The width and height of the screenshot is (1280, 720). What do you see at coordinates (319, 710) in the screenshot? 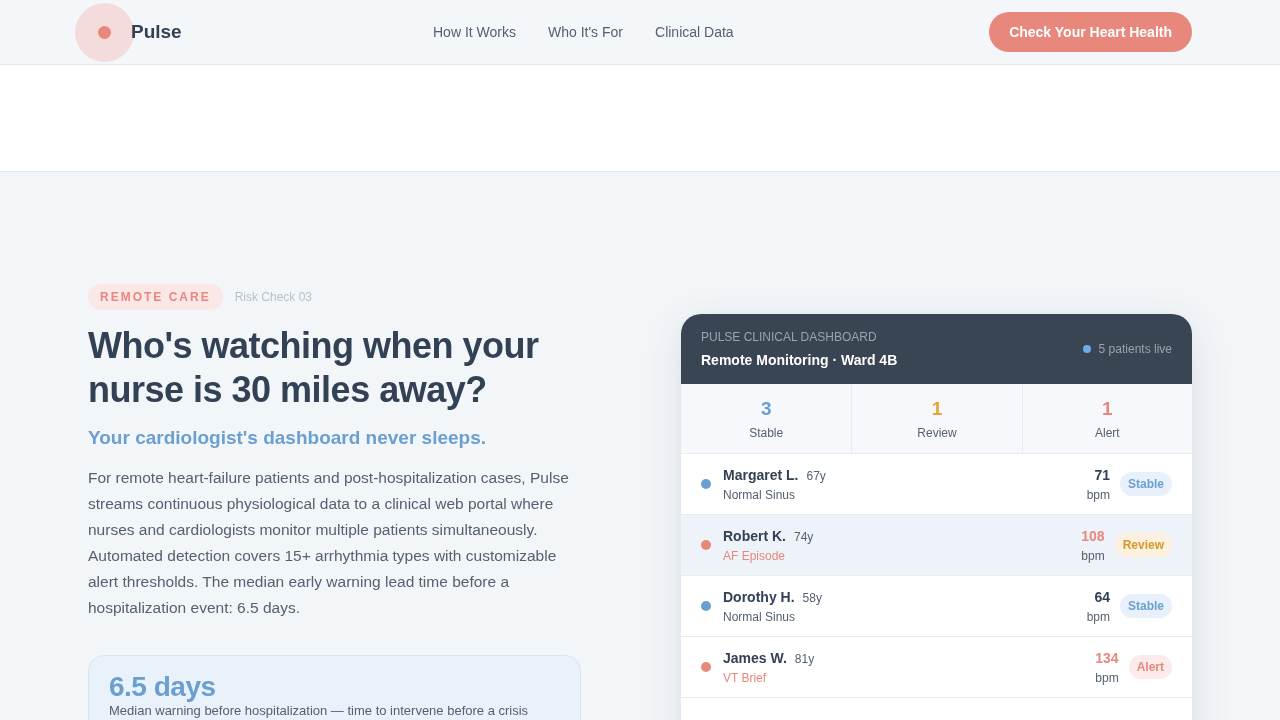
I see `stat-caption: Median warning before hospitalization — time to intervene before a crisis` at bounding box center [319, 710].